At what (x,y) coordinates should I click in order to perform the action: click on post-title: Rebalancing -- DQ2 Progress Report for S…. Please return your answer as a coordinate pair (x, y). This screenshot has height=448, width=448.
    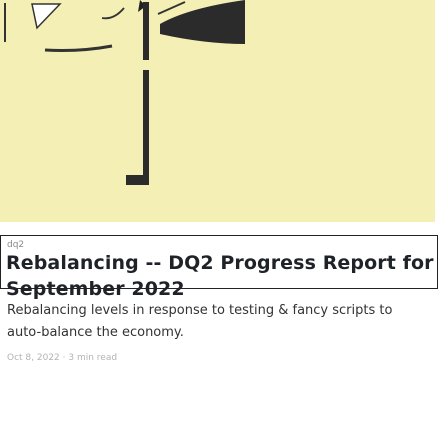
    Looking at the image, I should click on (221, 276).